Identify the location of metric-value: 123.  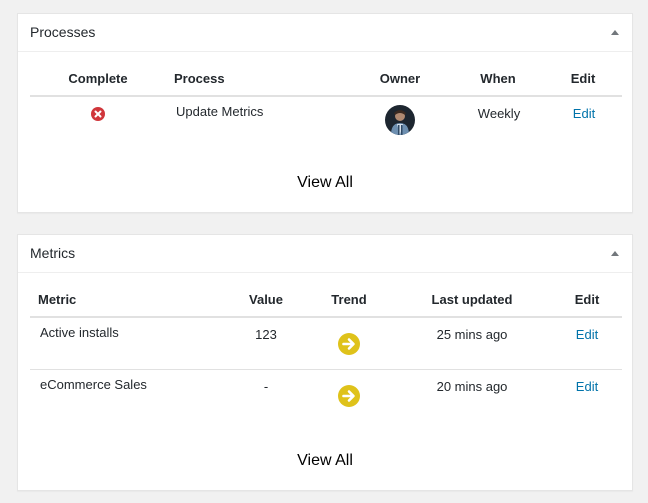
(266, 334).